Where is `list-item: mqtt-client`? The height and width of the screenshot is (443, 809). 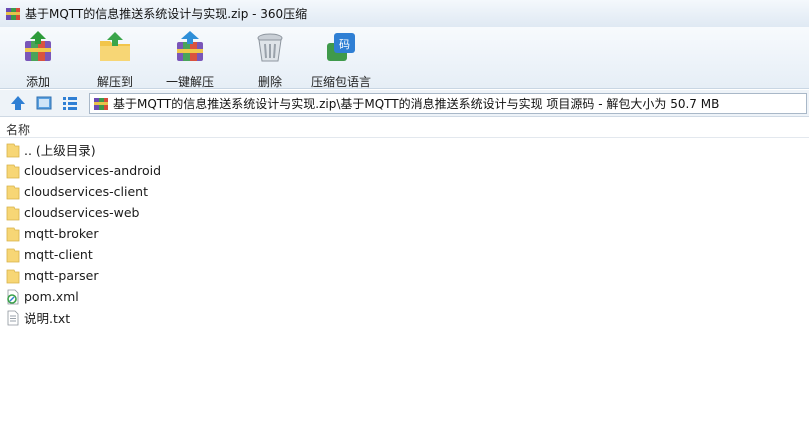 list-item: mqtt-client is located at coordinates (404, 254).